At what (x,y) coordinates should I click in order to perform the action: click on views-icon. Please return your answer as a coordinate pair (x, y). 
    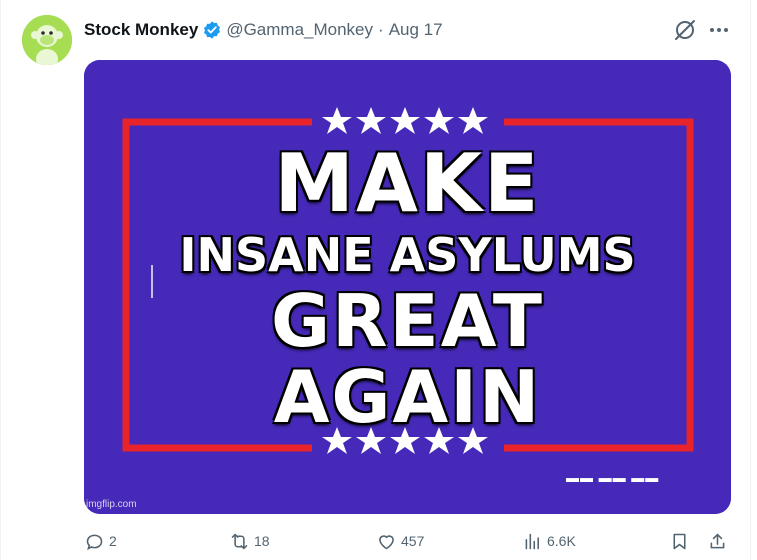
    Looking at the image, I should click on (532, 541).